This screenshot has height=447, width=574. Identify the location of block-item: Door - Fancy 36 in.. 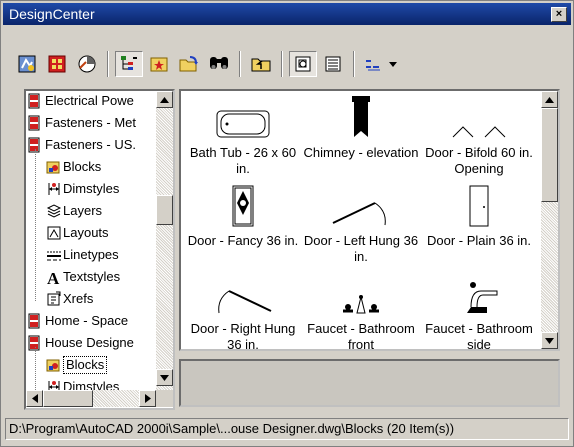
(243, 216).